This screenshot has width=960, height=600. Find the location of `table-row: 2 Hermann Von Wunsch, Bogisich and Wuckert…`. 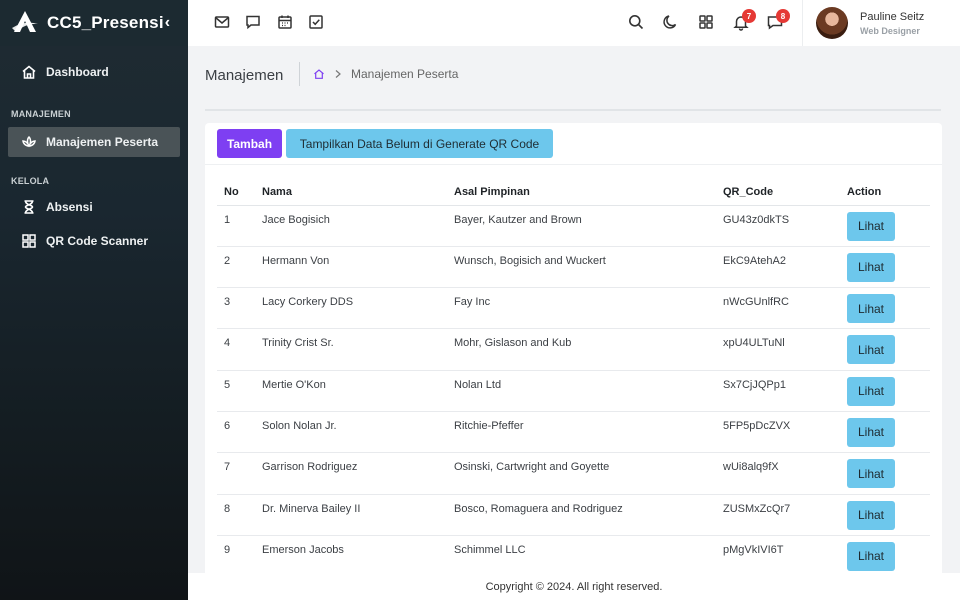

table-row: 2 Hermann Von Wunsch, Bogisich and Wuckert… is located at coordinates (573, 267).